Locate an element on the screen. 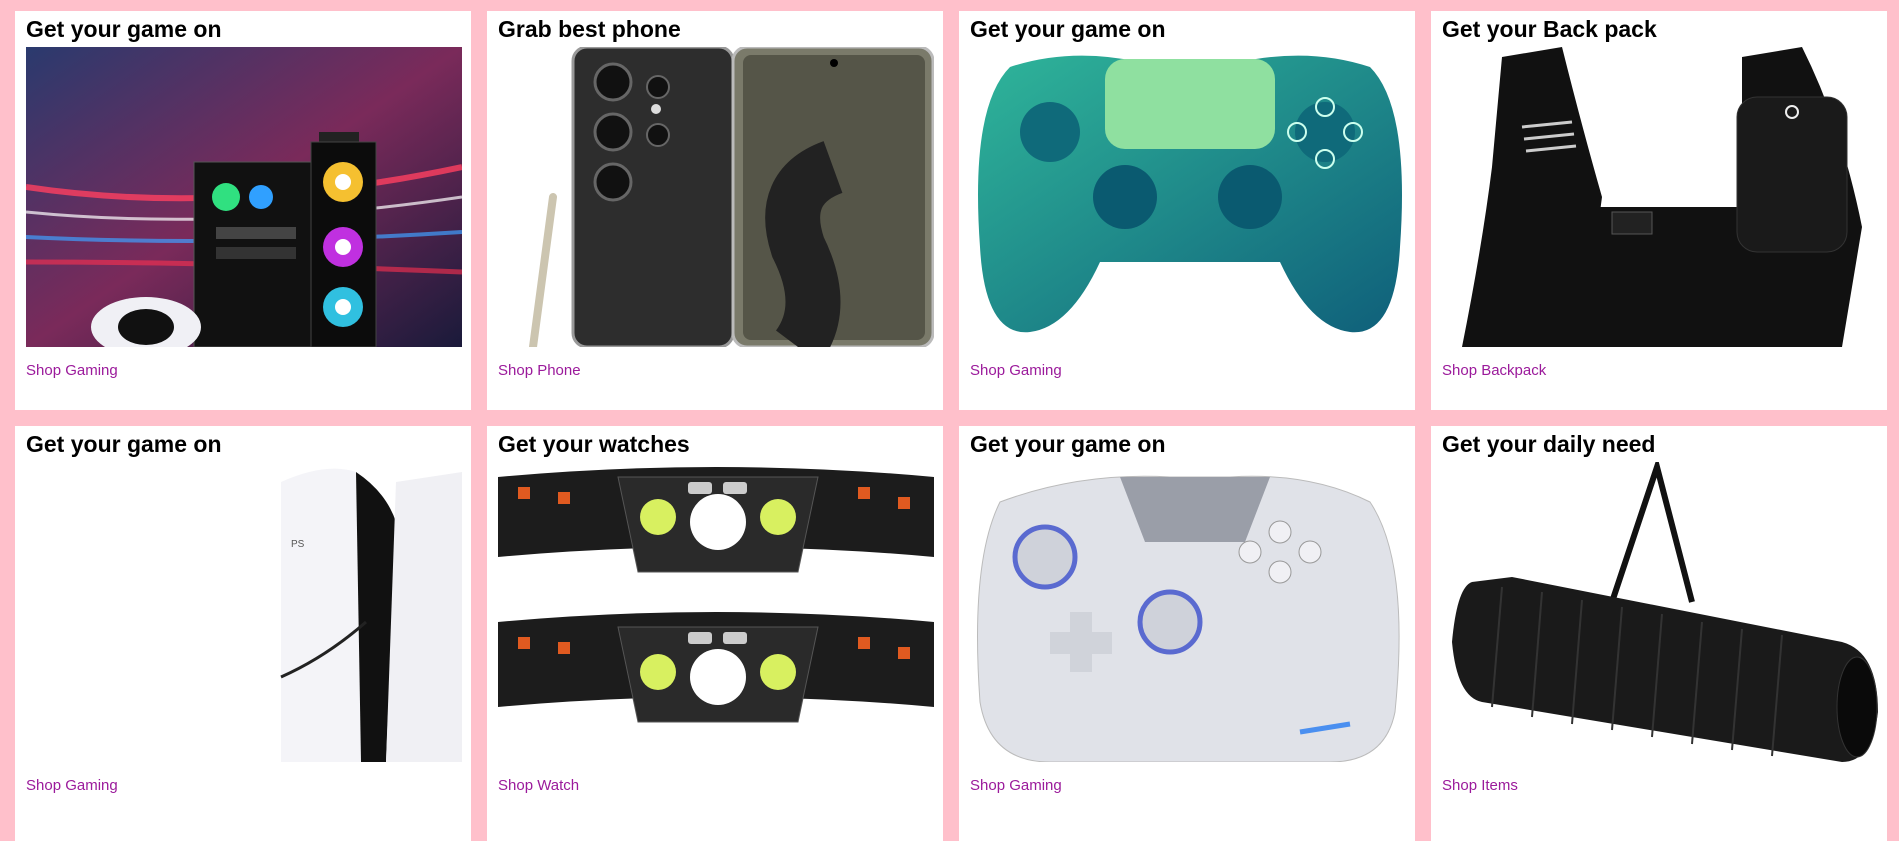  card-watches: Get your watches Shop Watch is located at coordinates (715, 633).